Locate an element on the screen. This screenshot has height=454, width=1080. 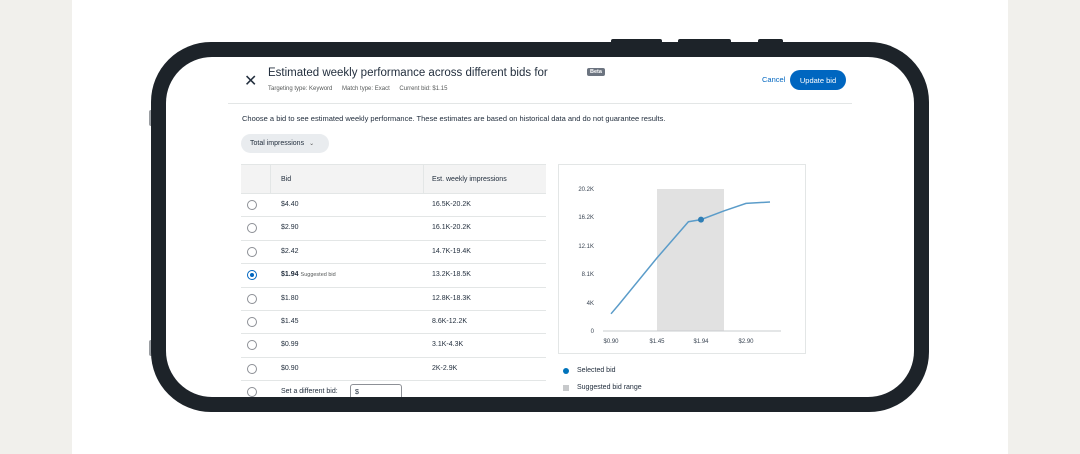
bid-value: $2.42 is located at coordinates (290, 251).